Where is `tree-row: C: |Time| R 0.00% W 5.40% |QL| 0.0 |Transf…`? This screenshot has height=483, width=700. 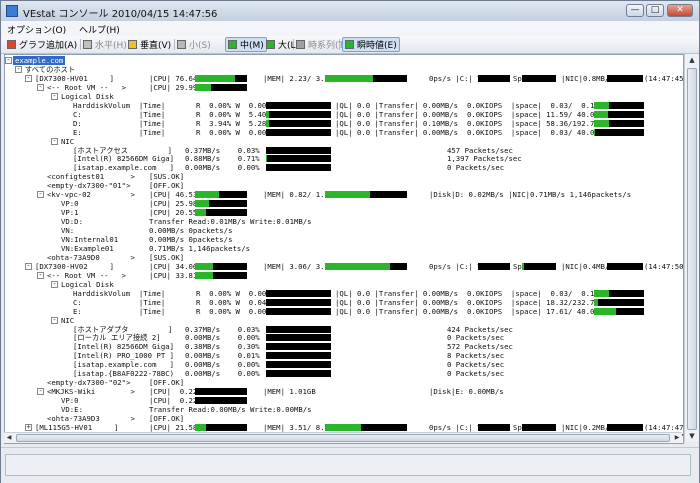 tree-row: C: |Time| R 0.00% W 5.40% |QL| 0.0 |Transf… is located at coordinates (344, 114).